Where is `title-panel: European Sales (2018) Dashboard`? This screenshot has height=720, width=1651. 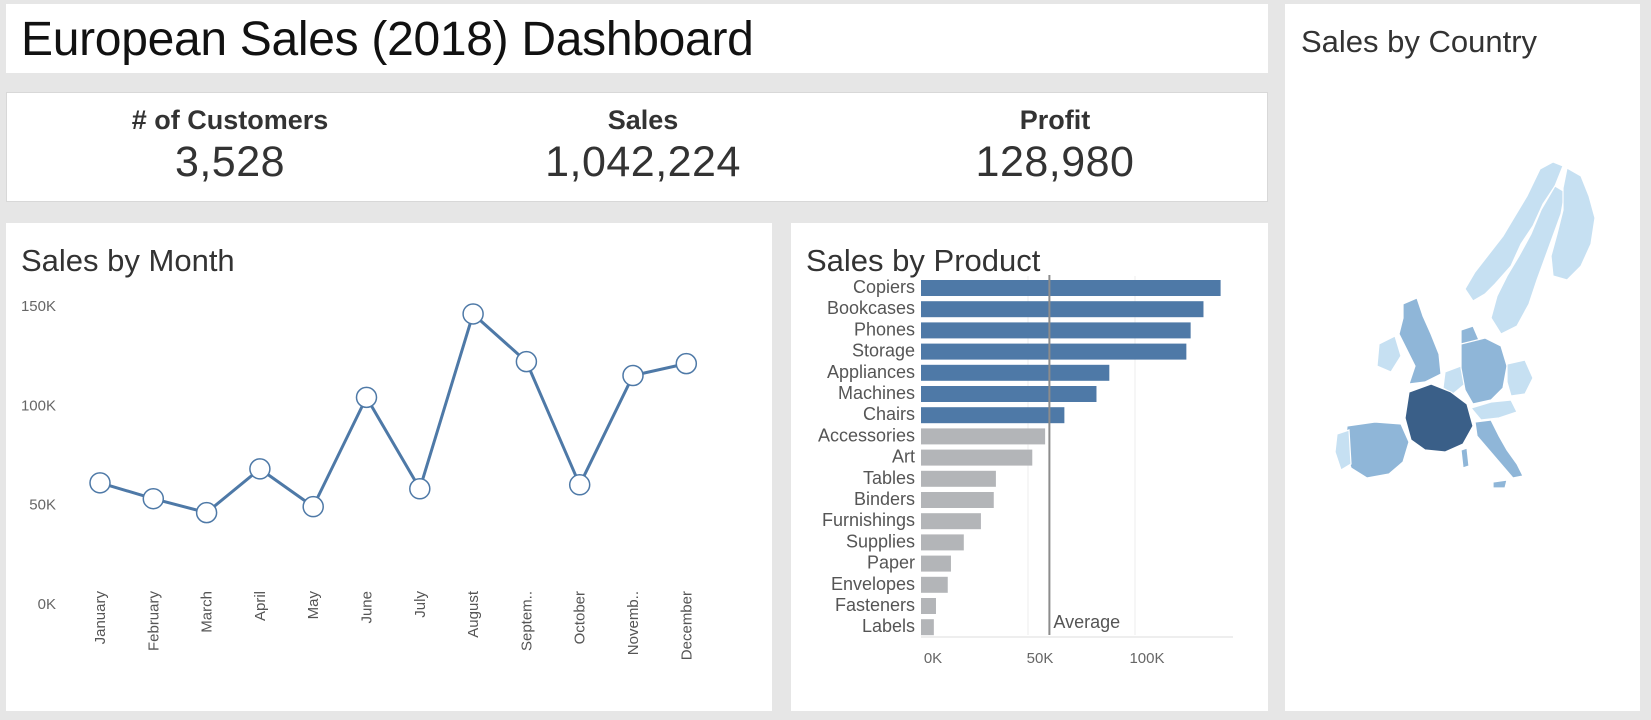 title-panel: European Sales (2018) Dashboard is located at coordinates (637, 38).